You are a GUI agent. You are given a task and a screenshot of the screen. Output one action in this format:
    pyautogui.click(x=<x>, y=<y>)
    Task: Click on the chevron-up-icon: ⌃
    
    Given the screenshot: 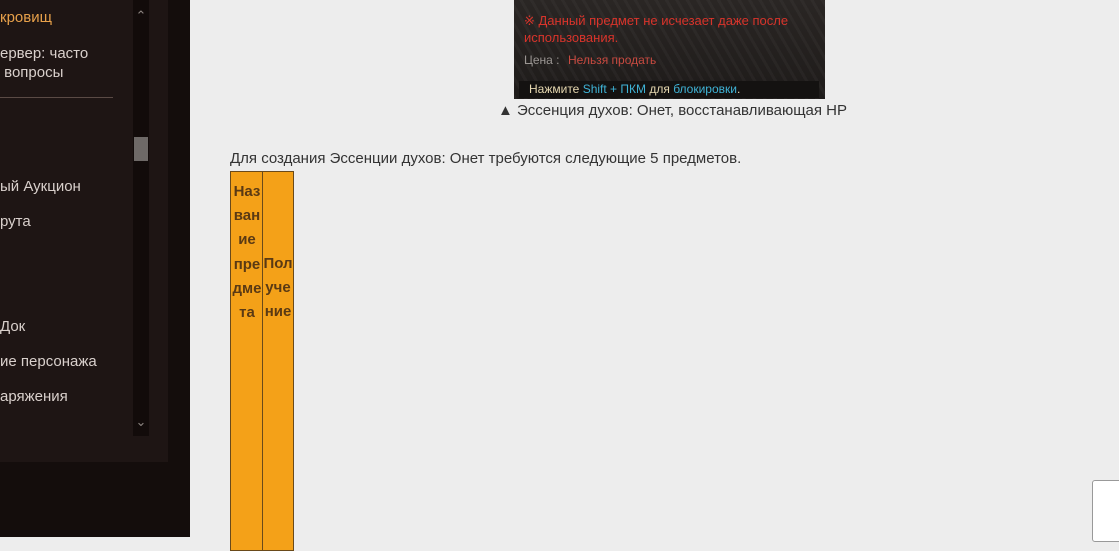 What is the action you would take?
    pyautogui.click(x=141, y=16)
    